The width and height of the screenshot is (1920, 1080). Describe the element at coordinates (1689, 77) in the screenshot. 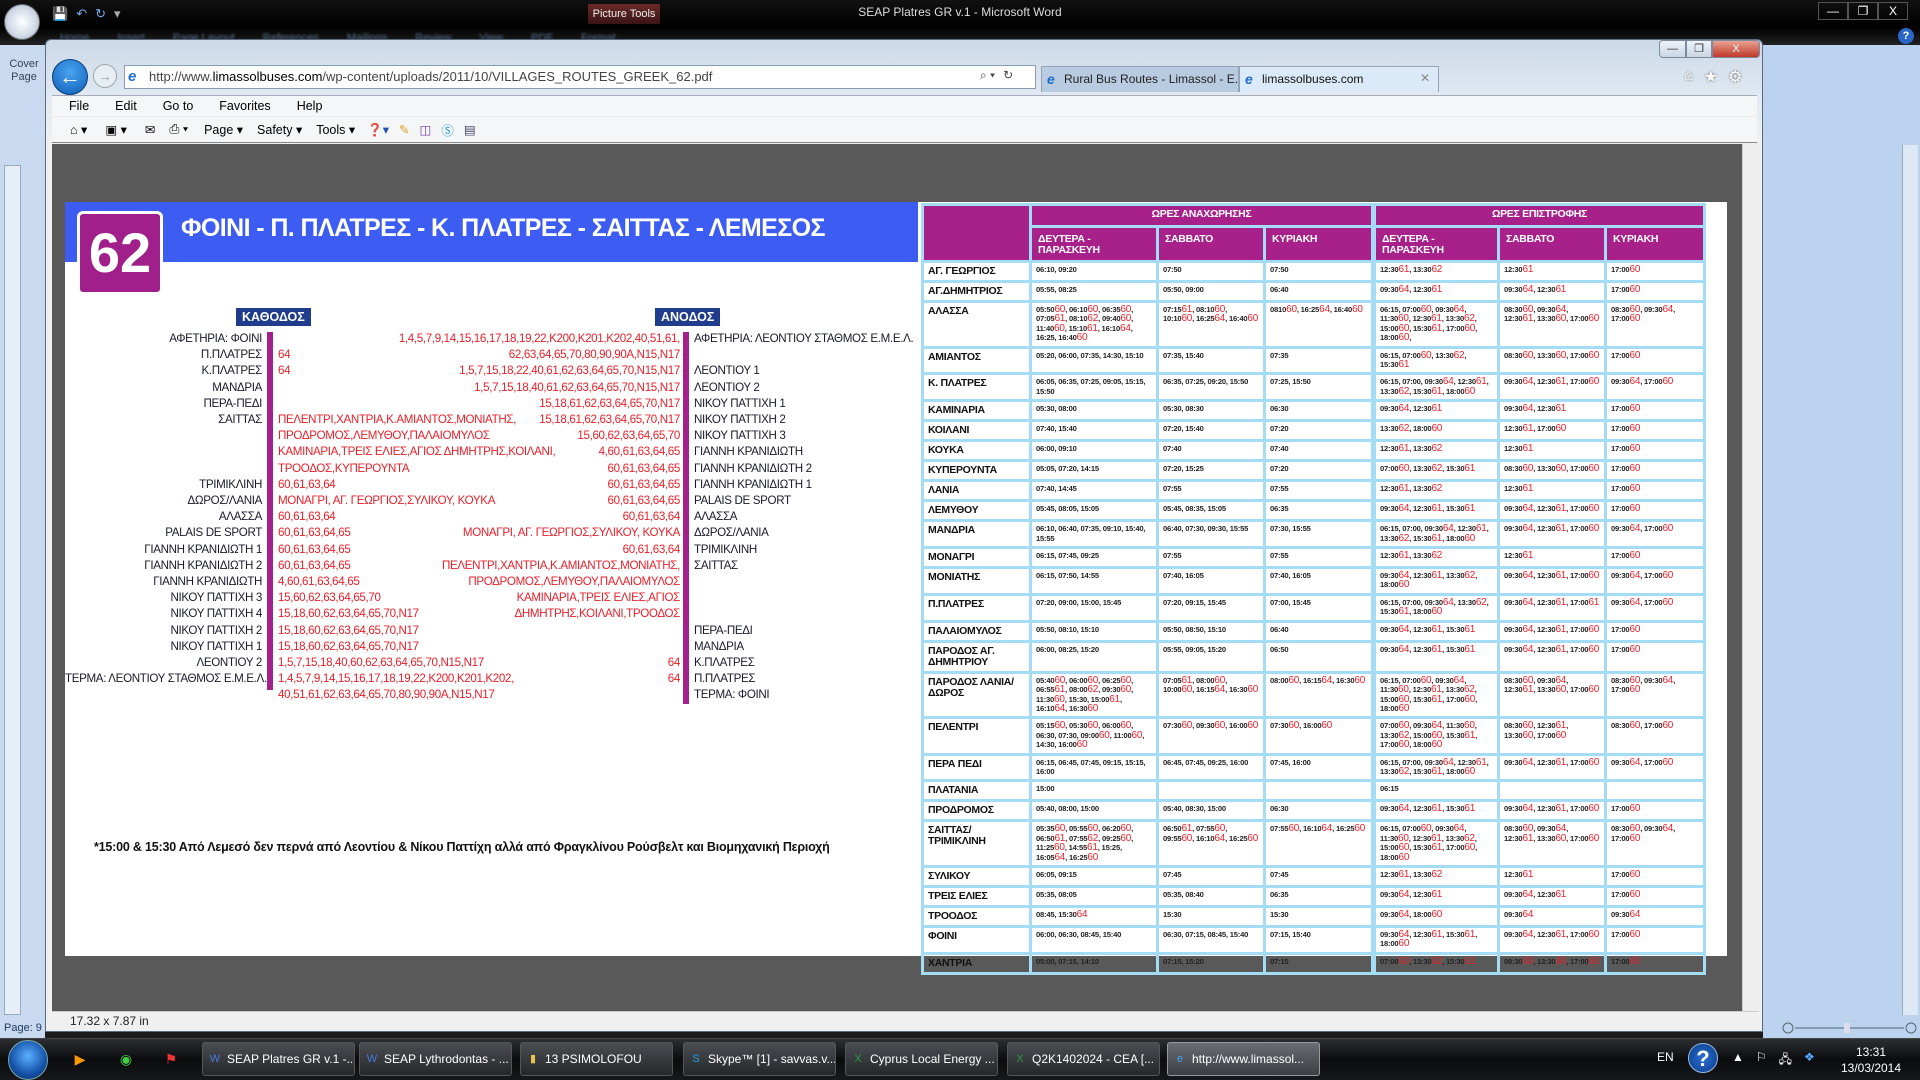

I see `home-icon: ⌂` at that location.